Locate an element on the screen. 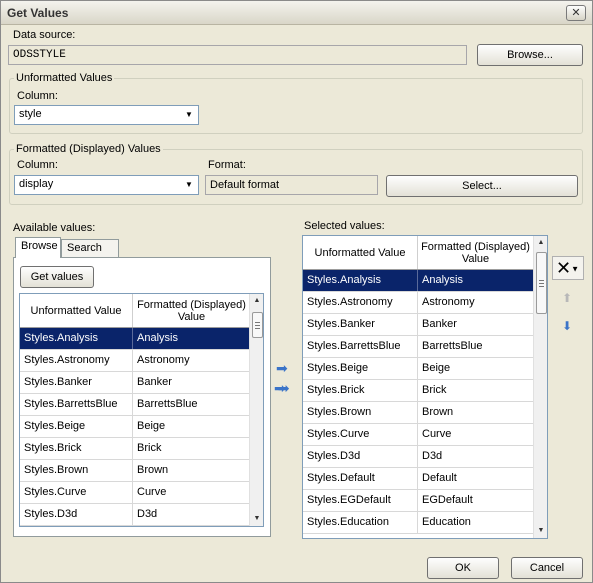 The height and width of the screenshot is (583, 593). cancel-button: Cancel is located at coordinates (547, 568).